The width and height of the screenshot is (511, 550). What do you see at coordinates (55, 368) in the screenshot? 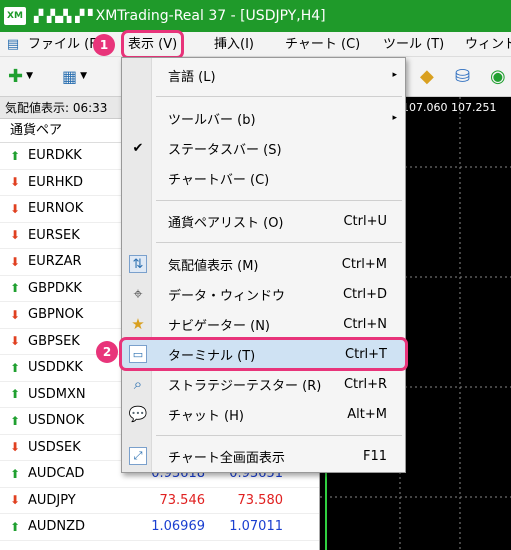
I see `symbol-name: USDDKK` at bounding box center [55, 368].